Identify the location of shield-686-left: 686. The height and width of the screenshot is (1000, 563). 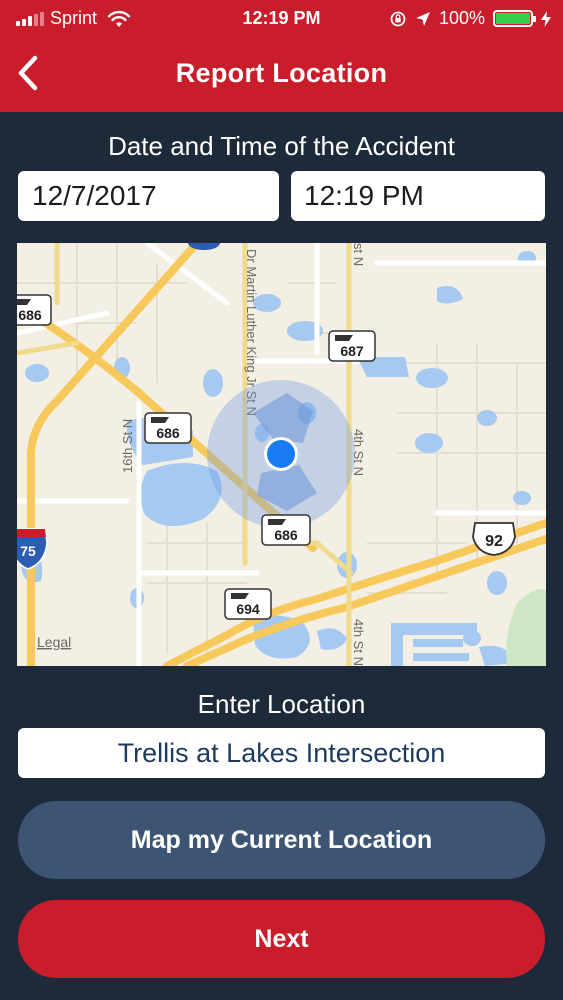
(34, 310).